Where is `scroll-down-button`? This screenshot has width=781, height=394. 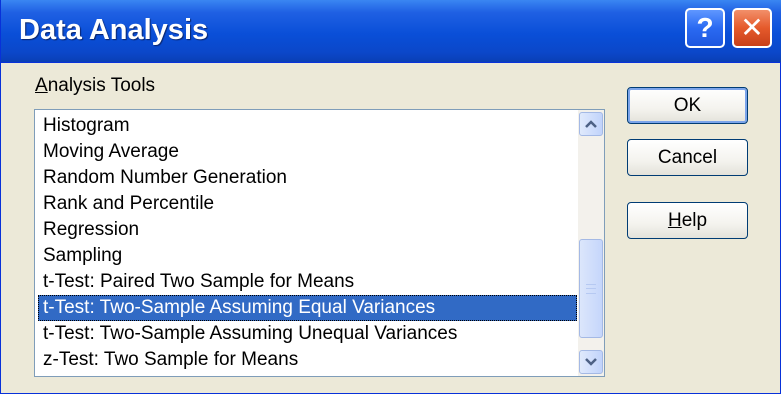 scroll-down-button is located at coordinates (591, 362).